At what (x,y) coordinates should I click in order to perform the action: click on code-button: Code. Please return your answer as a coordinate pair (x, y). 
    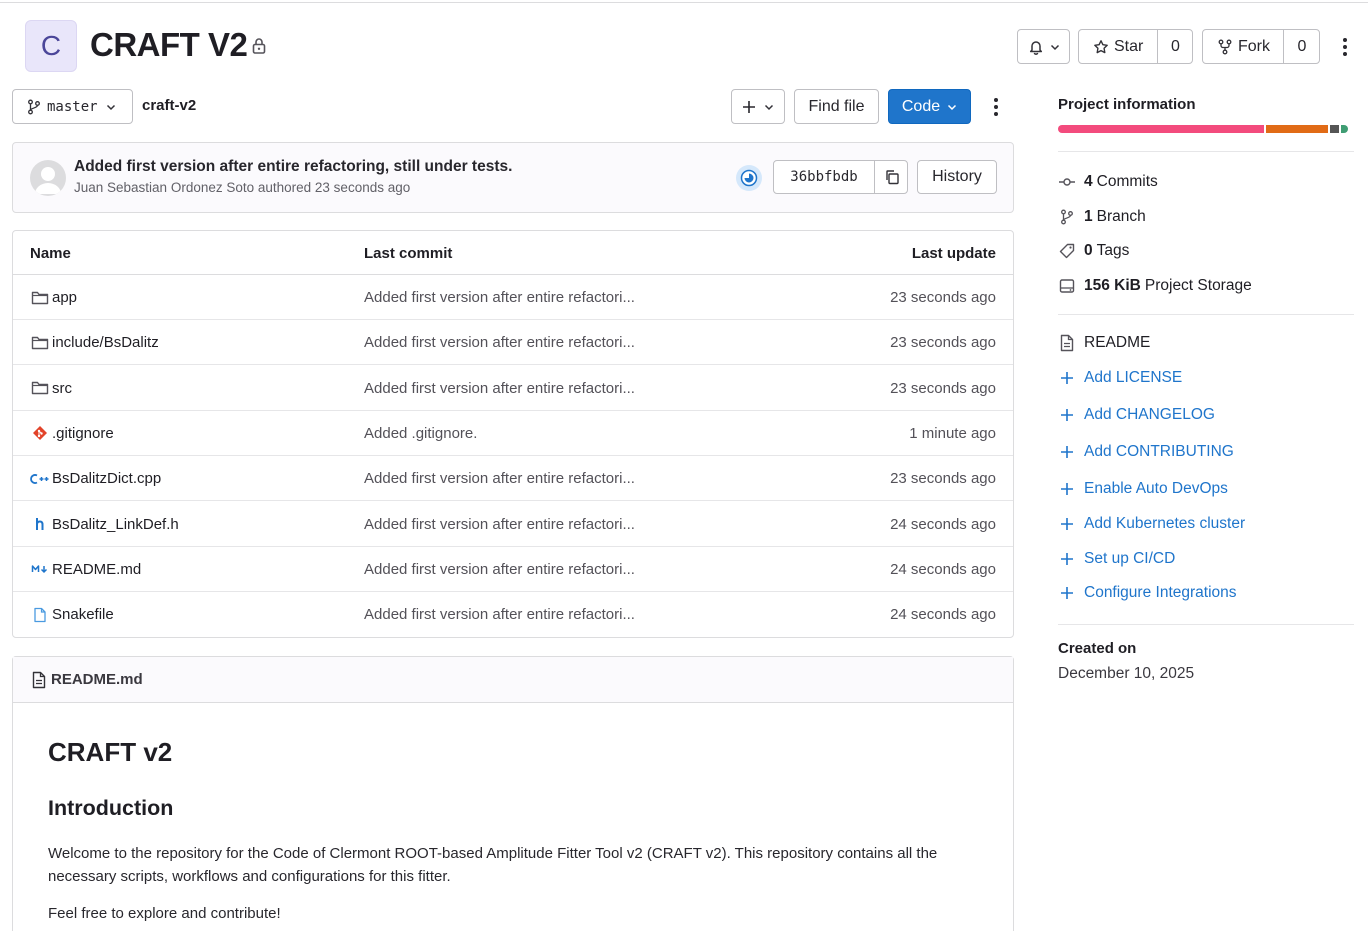
    Looking at the image, I should click on (929, 106).